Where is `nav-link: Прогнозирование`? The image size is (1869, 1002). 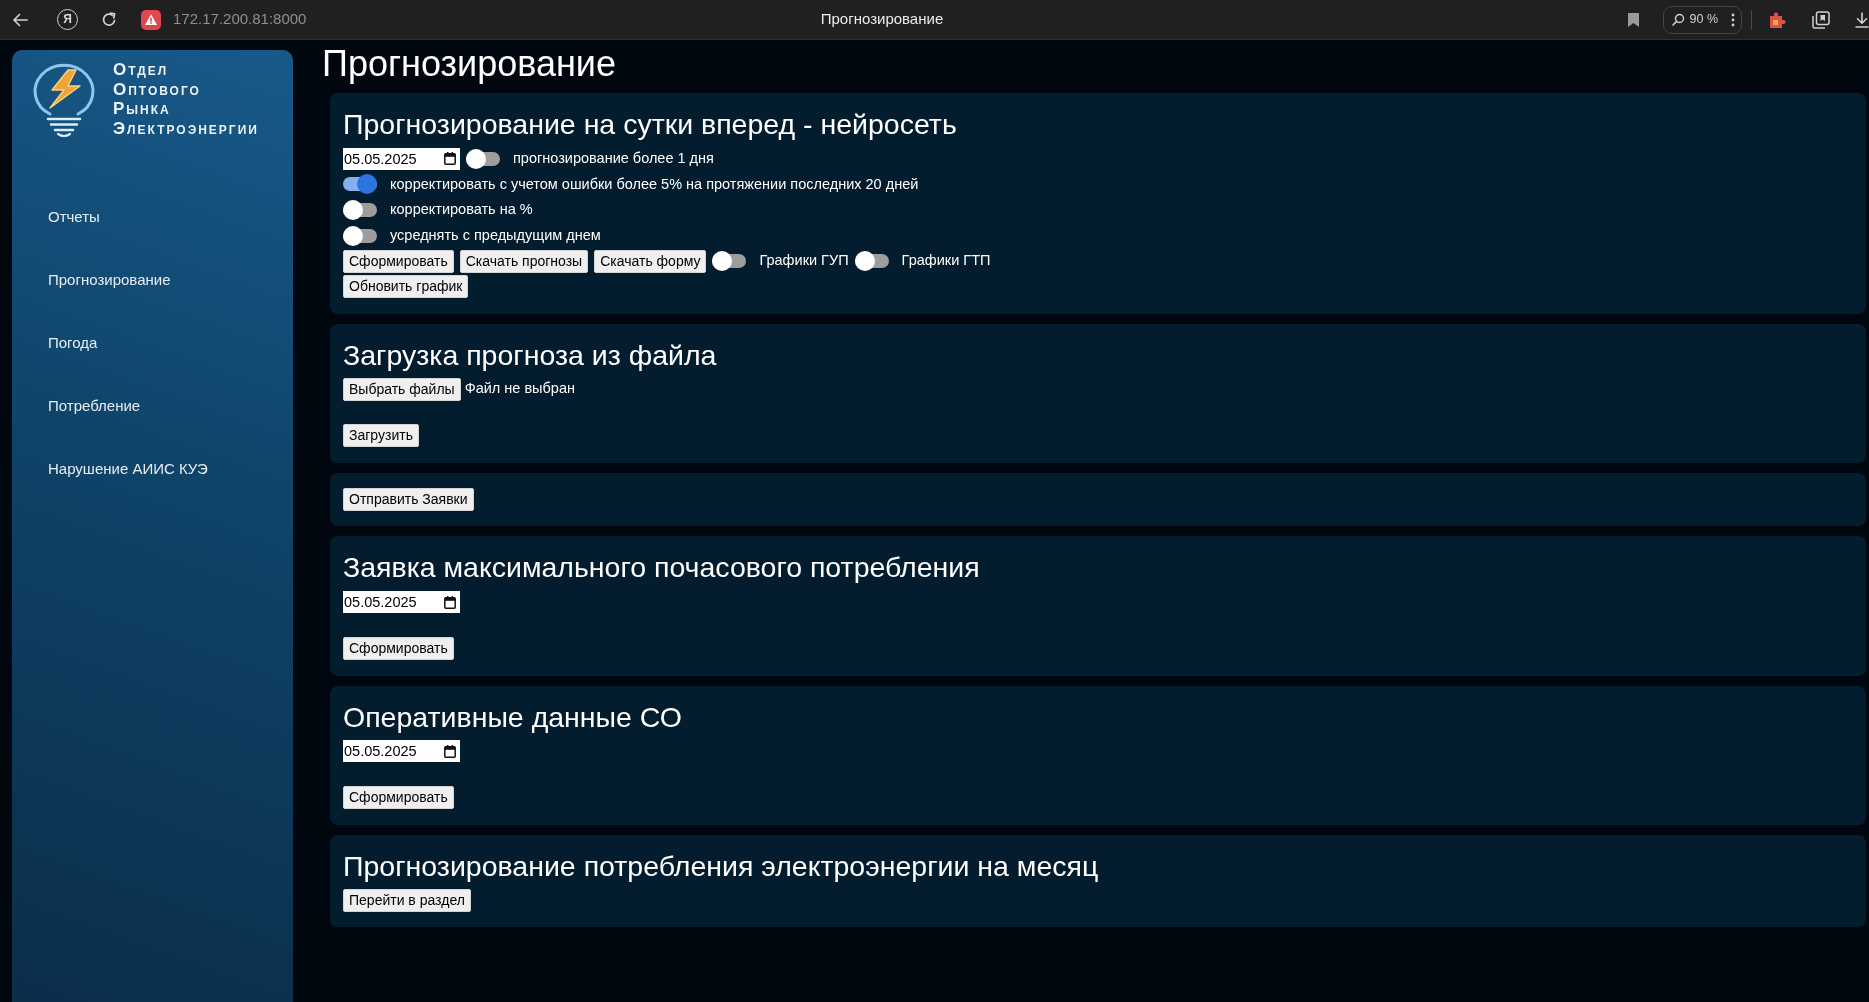 nav-link: Прогнозирование is located at coordinates (109, 280).